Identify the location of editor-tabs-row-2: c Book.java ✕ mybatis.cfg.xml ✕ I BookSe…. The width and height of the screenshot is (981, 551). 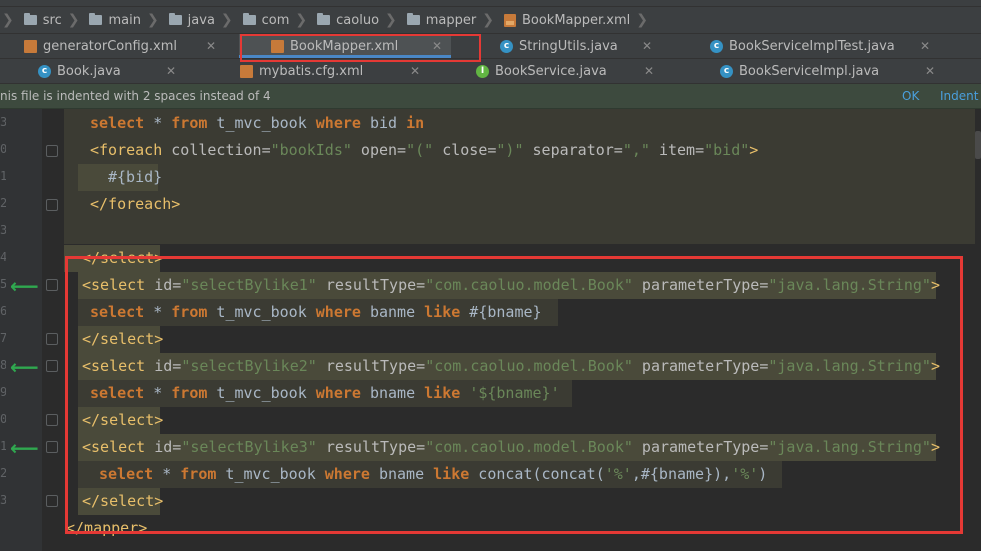
(490, 71).